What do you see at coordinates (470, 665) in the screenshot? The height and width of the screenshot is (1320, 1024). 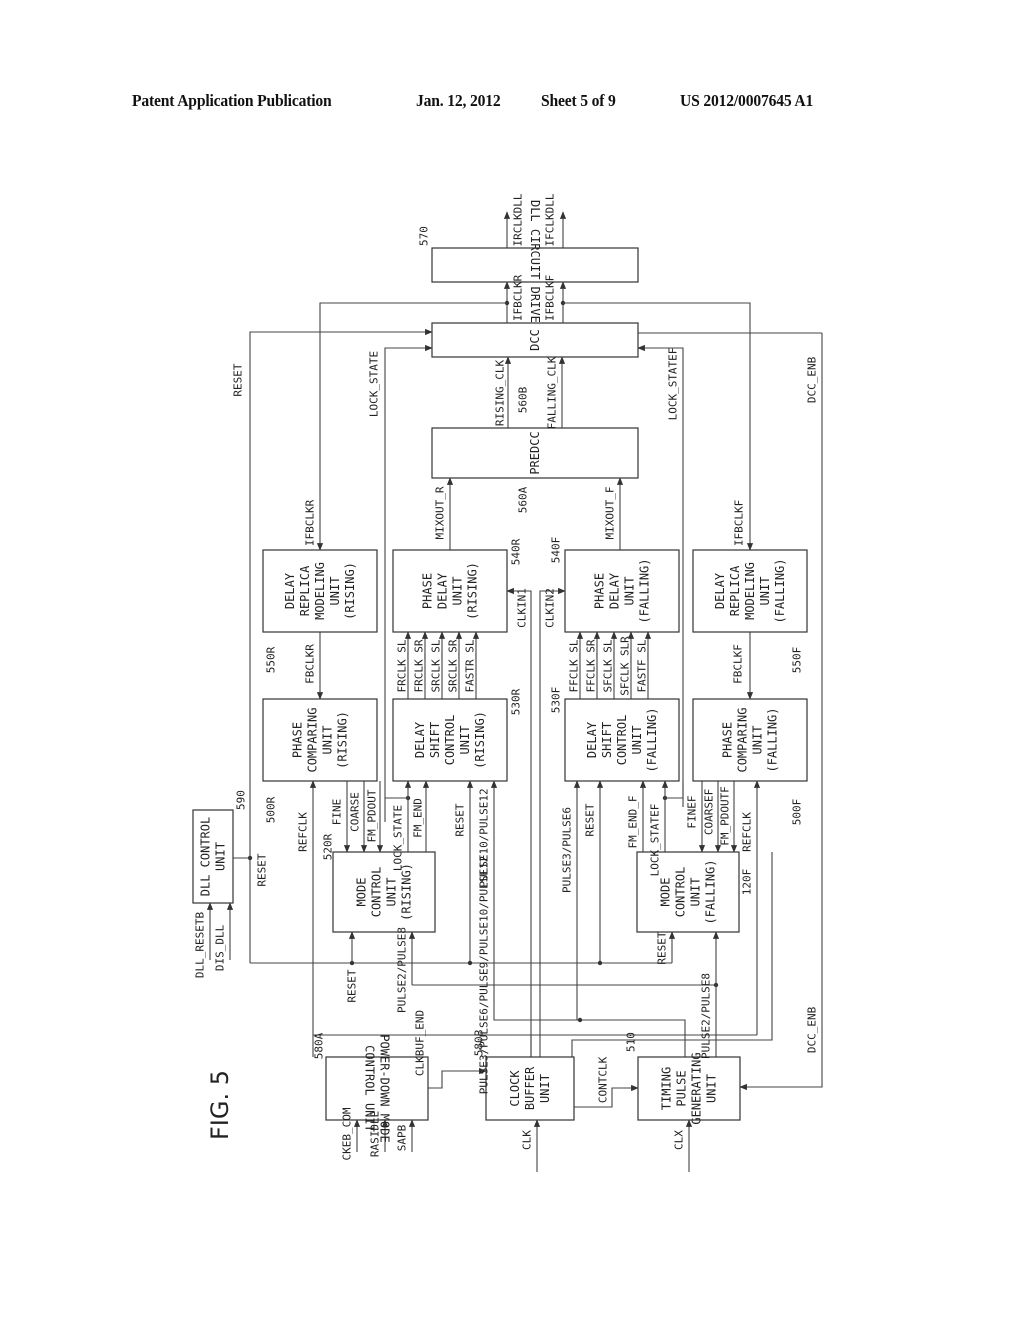 I see `shift-rising-label: FASTR_SL` at bounding box center [470, 665].